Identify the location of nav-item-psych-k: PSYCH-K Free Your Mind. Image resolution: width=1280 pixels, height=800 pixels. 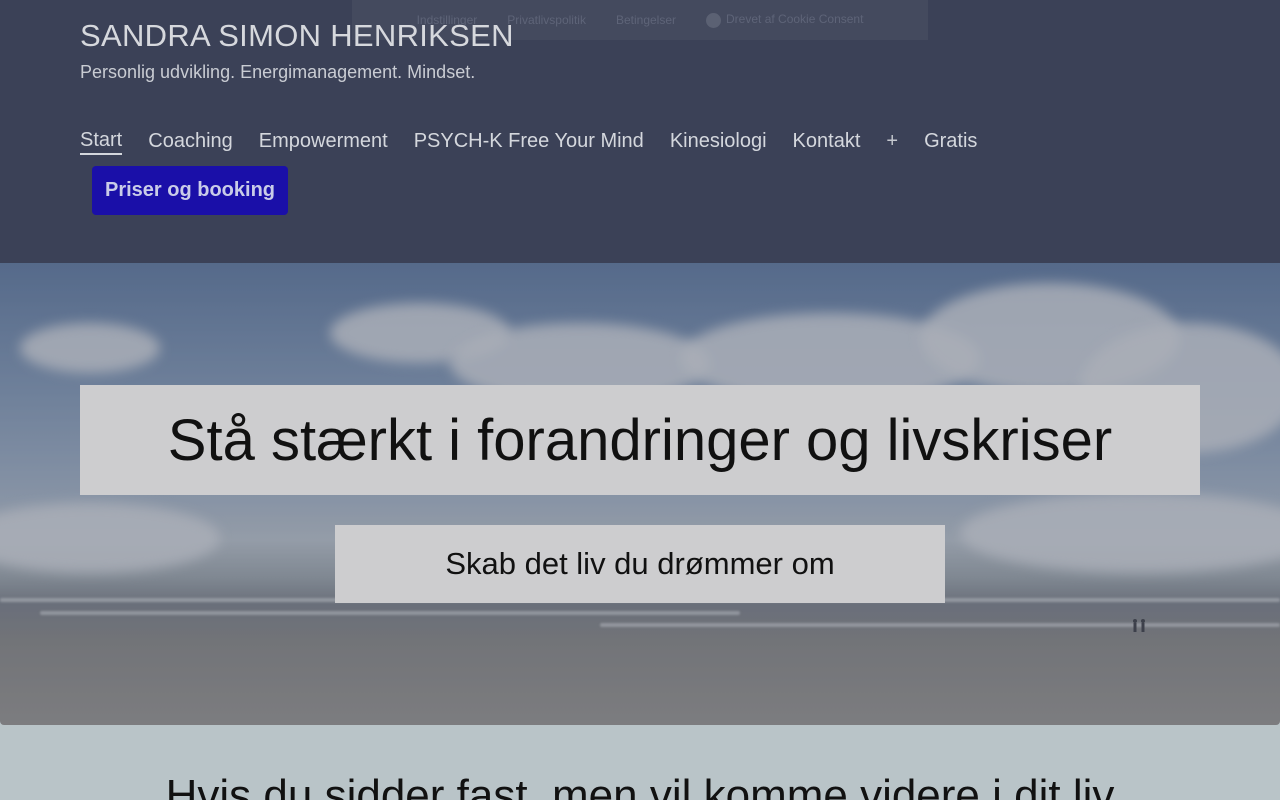
(529, 141).